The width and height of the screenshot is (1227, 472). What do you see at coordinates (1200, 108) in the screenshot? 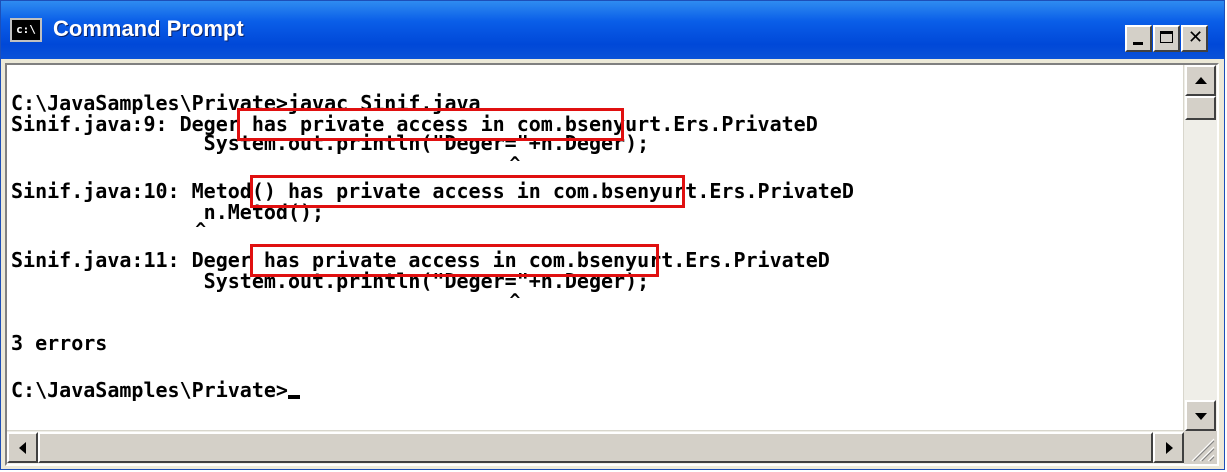
I see `vertical-scroll-thumb` at bounding box center [1200, 108].